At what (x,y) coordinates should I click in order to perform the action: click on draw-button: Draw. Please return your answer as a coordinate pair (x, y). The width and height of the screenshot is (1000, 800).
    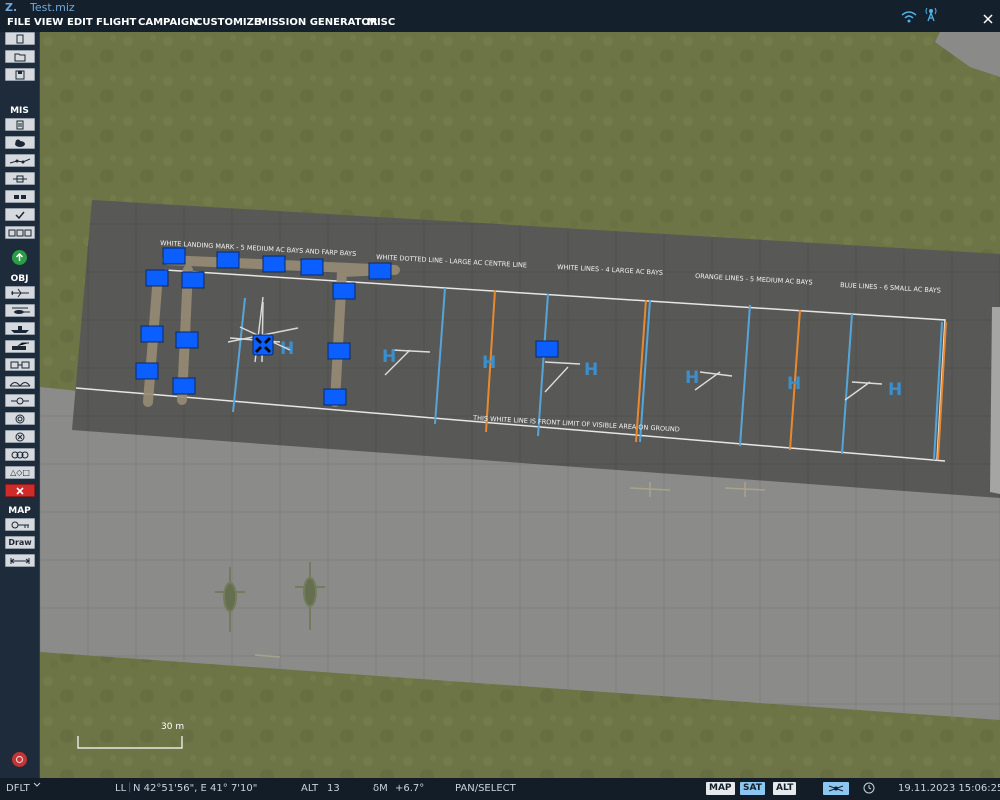
    Looking at the image, I should click on (20, 542).